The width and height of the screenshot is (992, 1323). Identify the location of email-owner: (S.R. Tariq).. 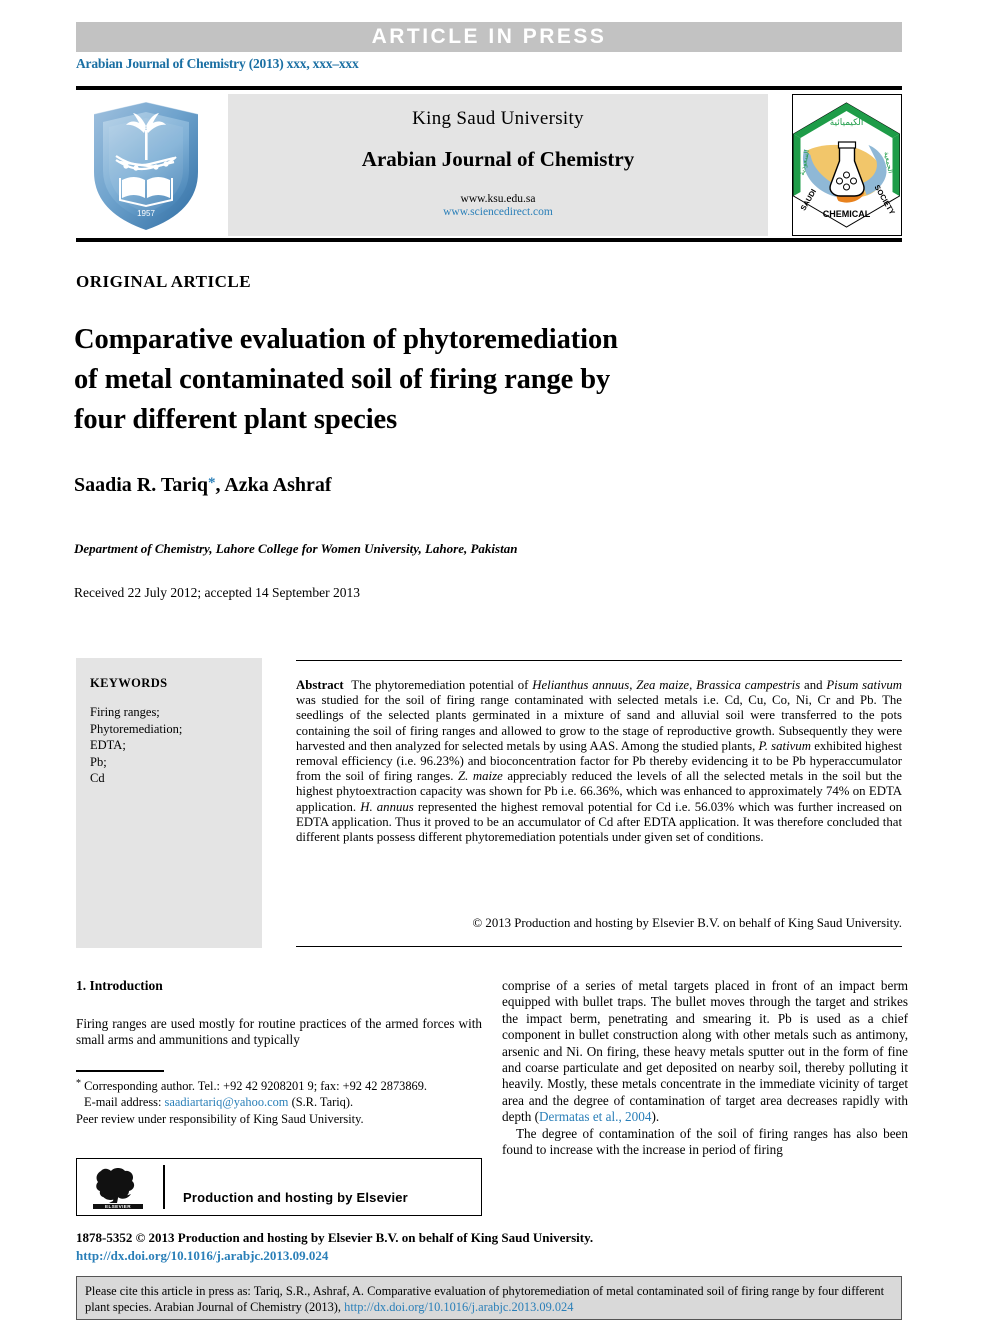
(322, 1102).